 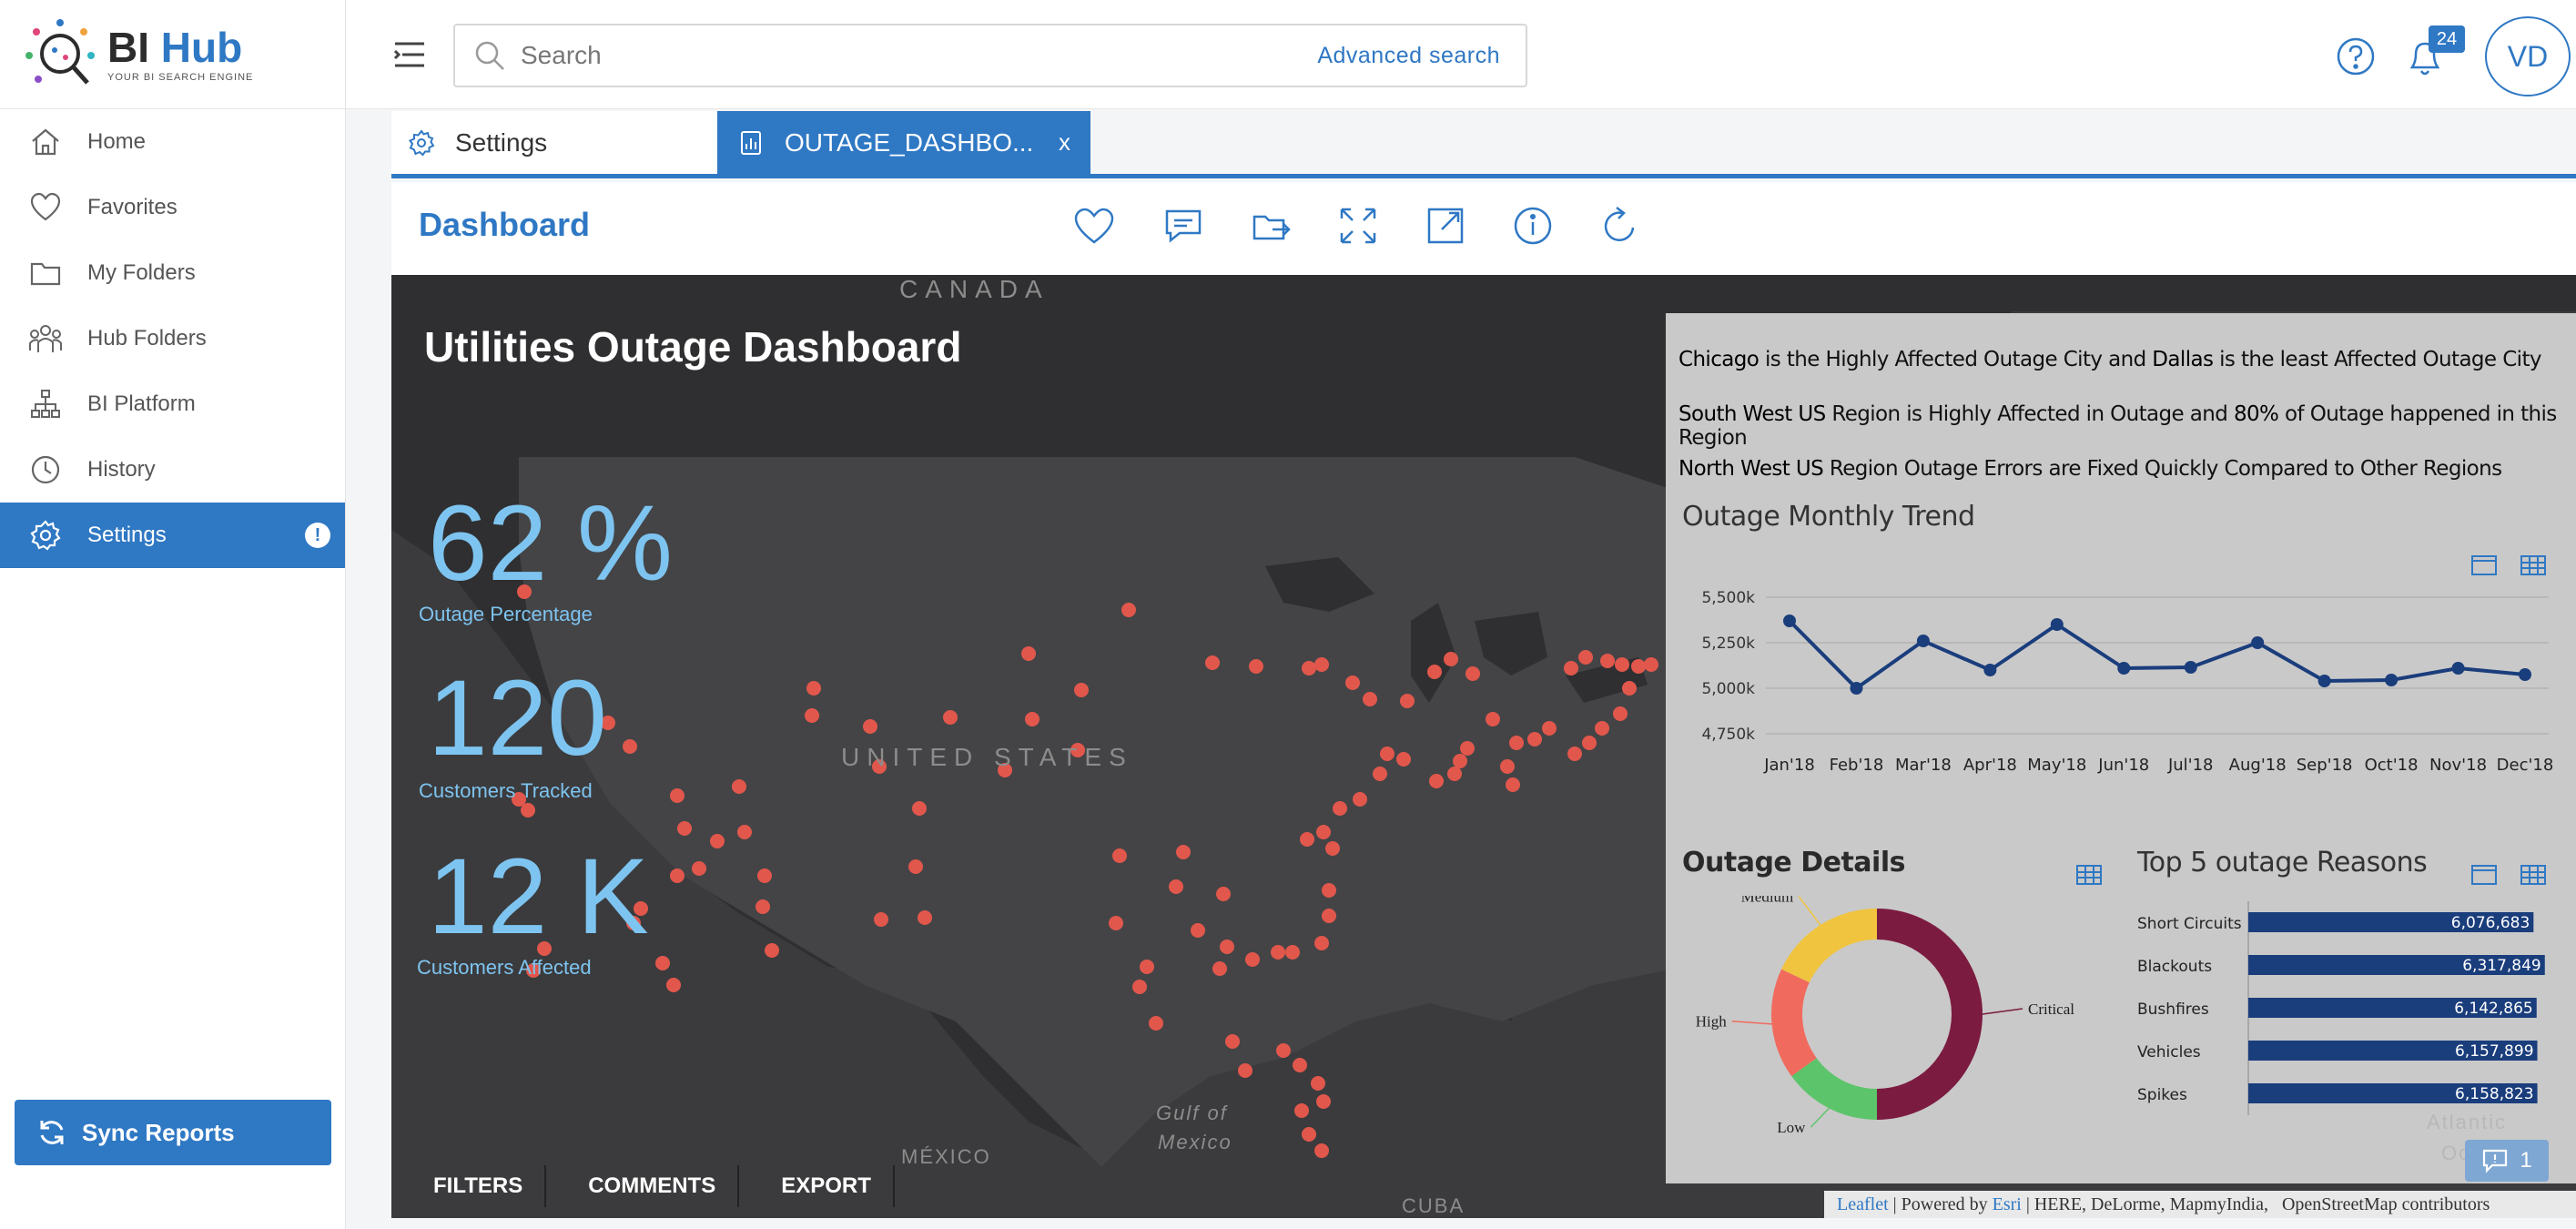 I want to click on y-tick-label: 4,750k, so click(x=1728, y=735).